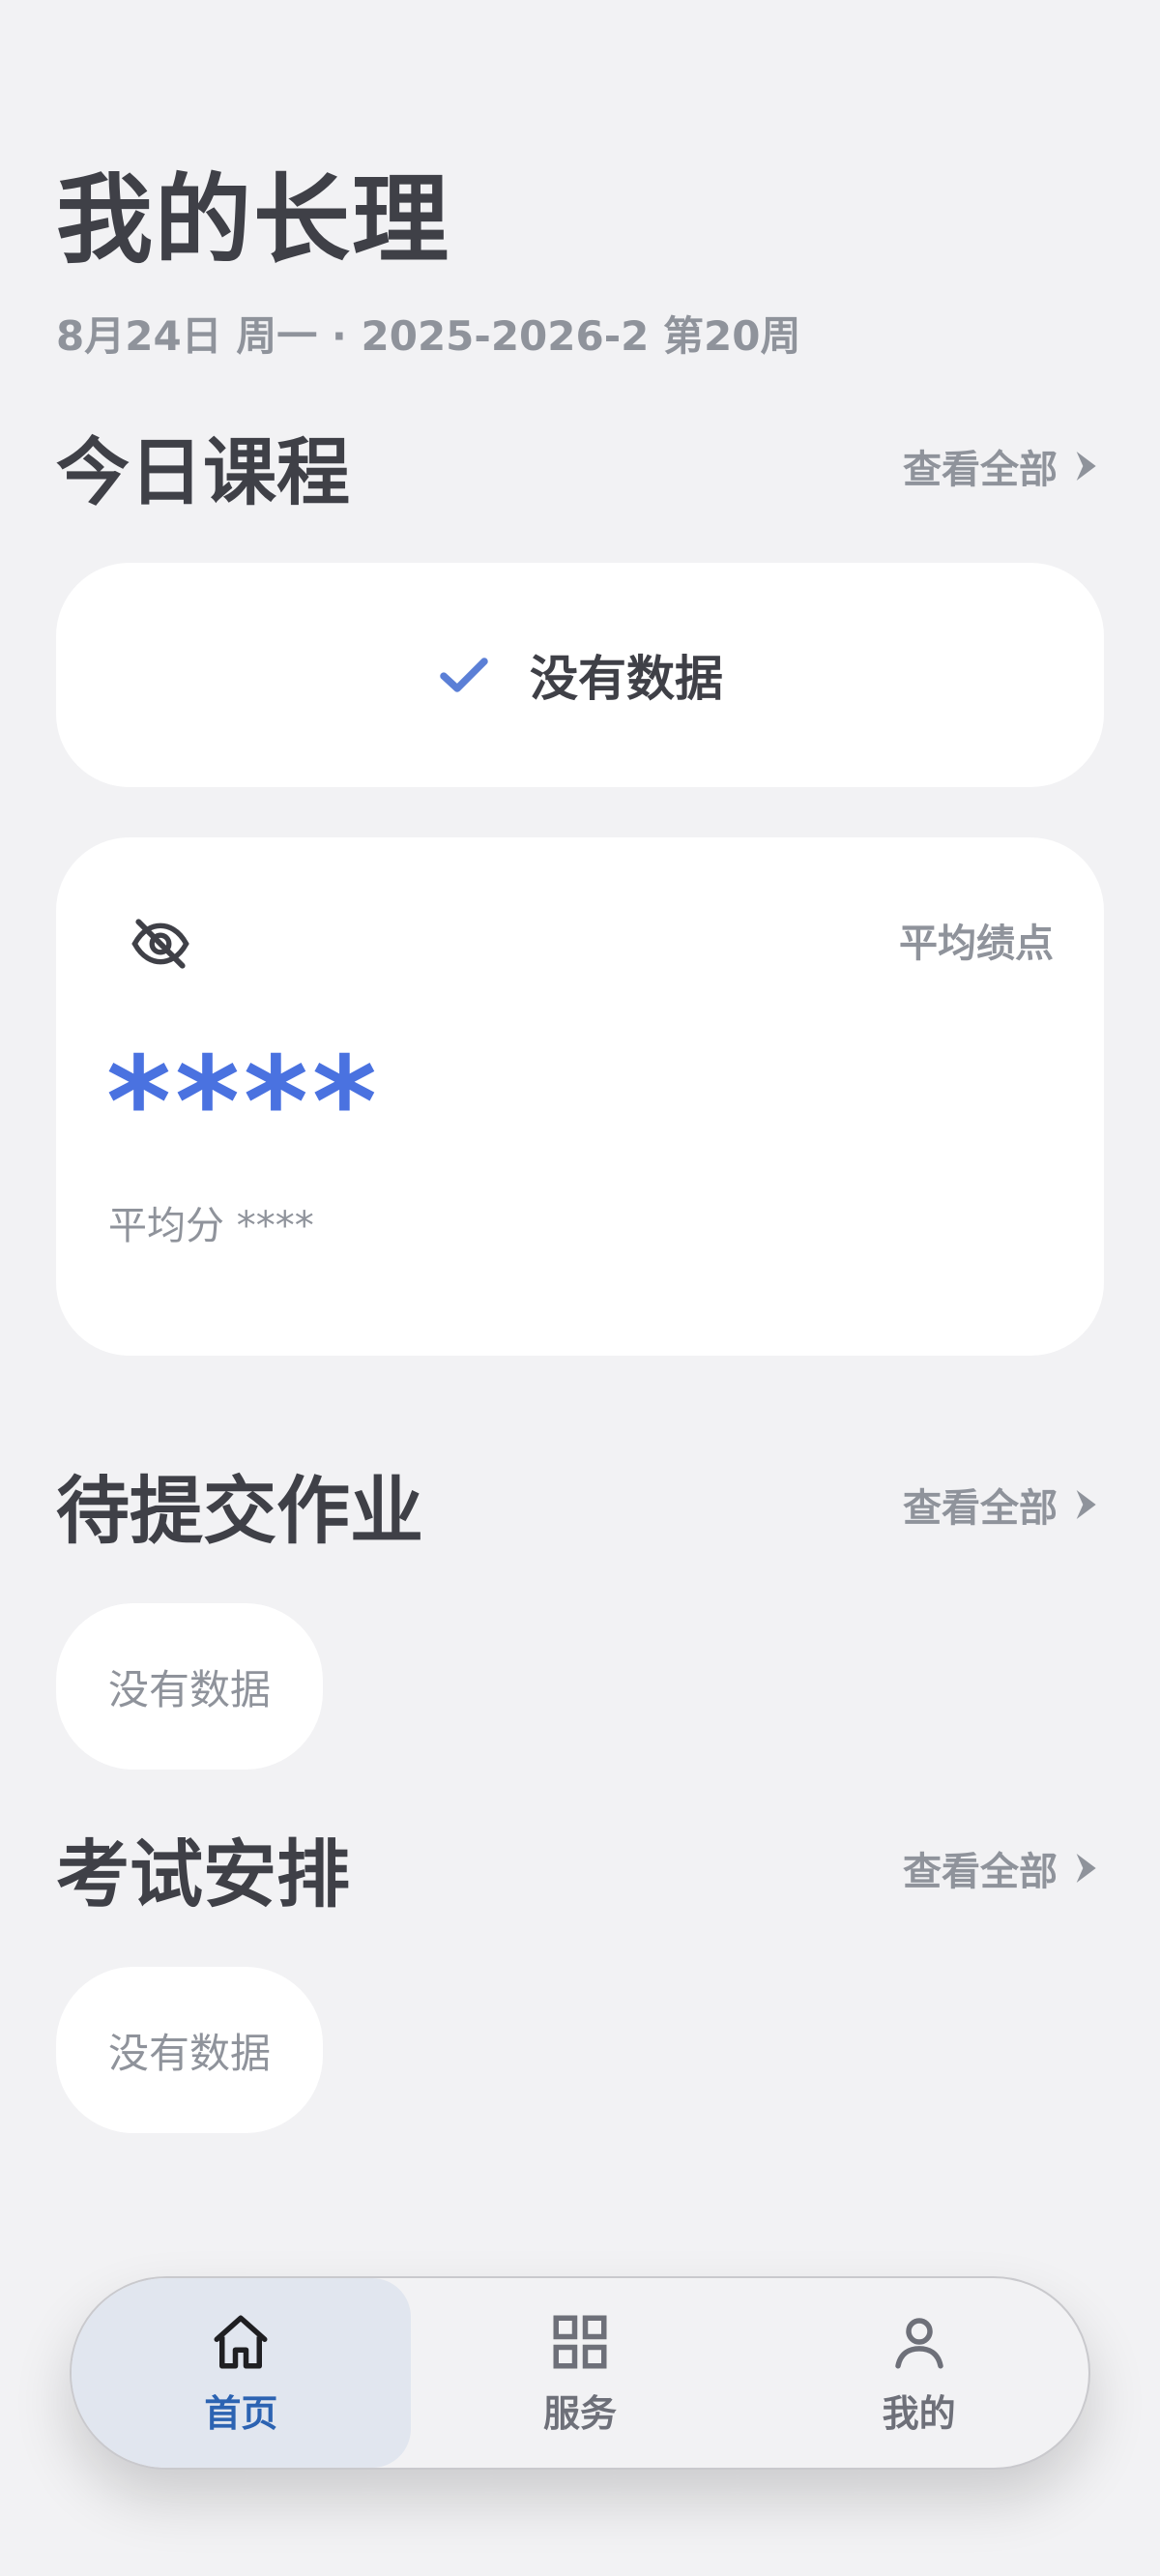  I want to click on homework-empty-card: 没有数据, so click(189, 1686).